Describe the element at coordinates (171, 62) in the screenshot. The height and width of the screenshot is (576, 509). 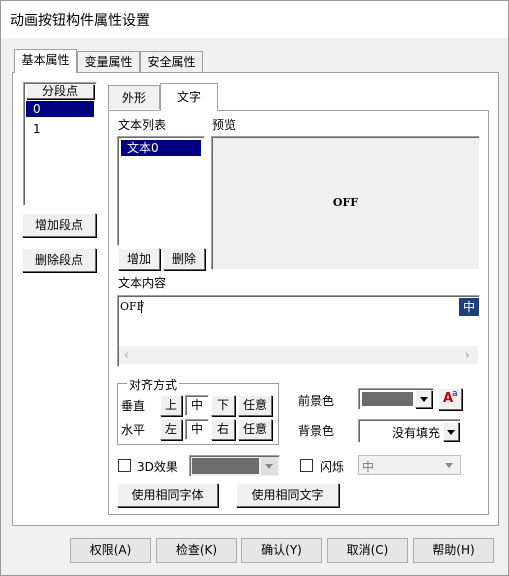
I see `tab-security-properties: 安全属性` at that location.